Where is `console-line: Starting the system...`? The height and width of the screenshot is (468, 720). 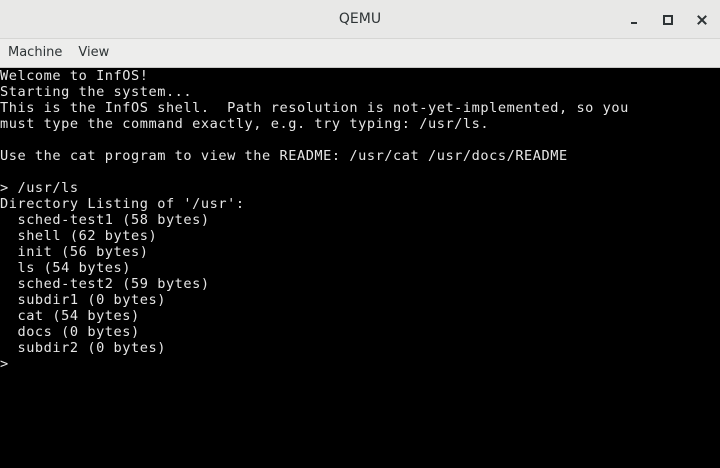
console-line: Starting the system... is located at coordinates (96, 92).